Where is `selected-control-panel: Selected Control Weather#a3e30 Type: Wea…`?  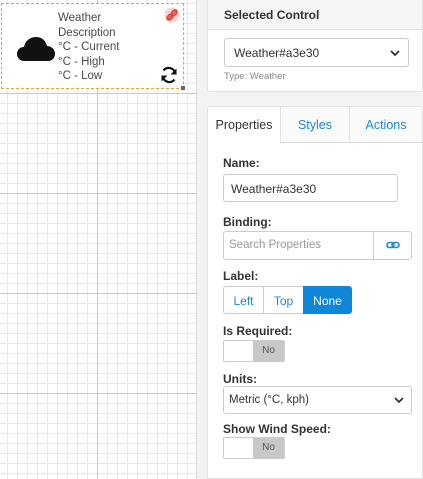 selected-control-panel: Selected Control Weather#a3e30 Type: Wea… is located at coordinates (315, 46).